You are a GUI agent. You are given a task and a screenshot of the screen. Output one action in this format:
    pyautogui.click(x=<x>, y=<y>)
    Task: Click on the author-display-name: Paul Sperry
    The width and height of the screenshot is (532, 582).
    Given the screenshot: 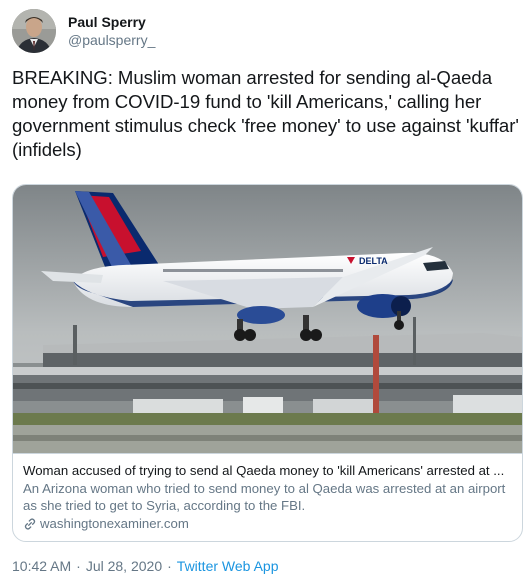 What is the action you would take?
    pyautogui.click(x=111, y=22)
    